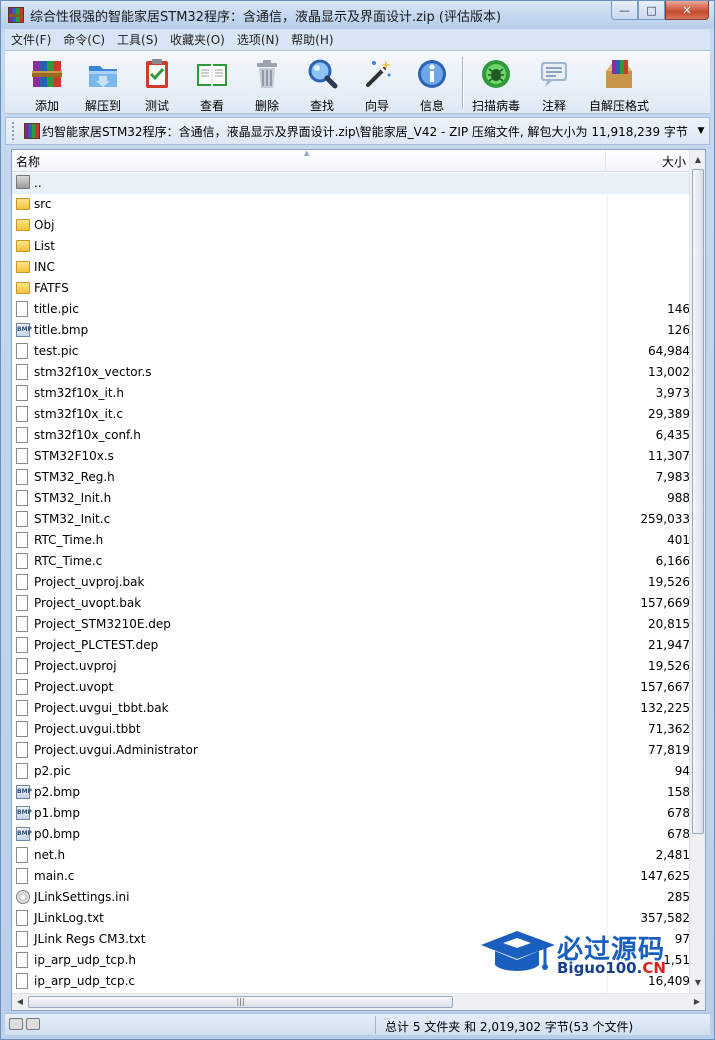 This screenshot has height=1040, width=715. I want to click on file-row: Project_STM3210E.dep 20,815, so click(351, 624).